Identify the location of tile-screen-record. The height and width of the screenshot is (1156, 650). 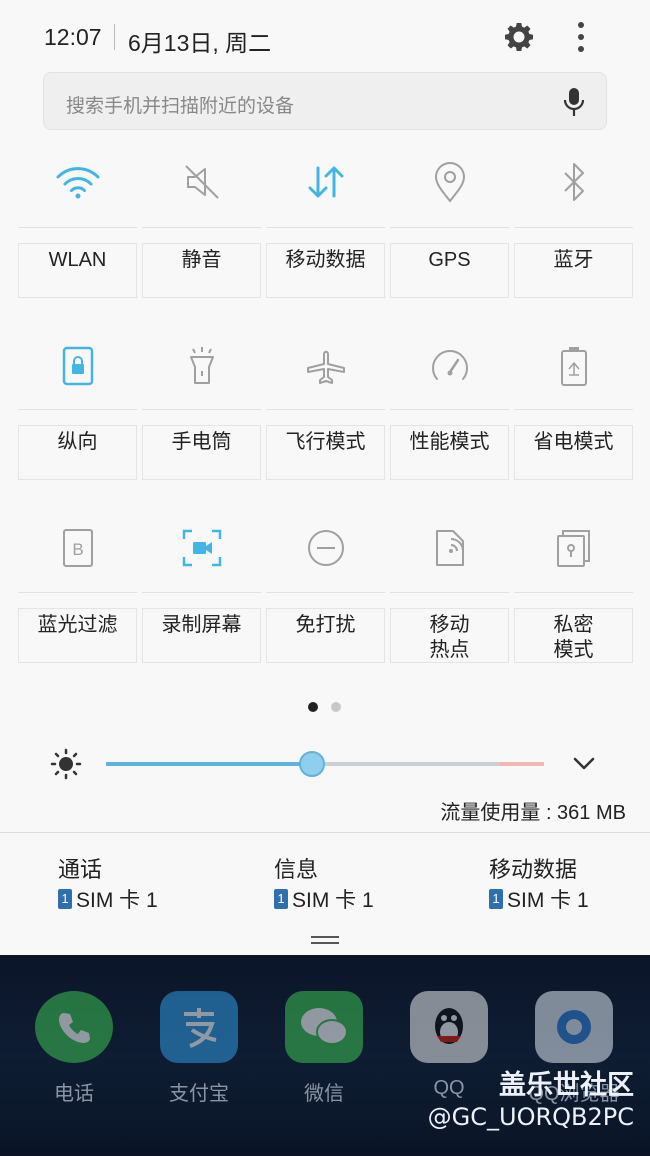
(202, 548).